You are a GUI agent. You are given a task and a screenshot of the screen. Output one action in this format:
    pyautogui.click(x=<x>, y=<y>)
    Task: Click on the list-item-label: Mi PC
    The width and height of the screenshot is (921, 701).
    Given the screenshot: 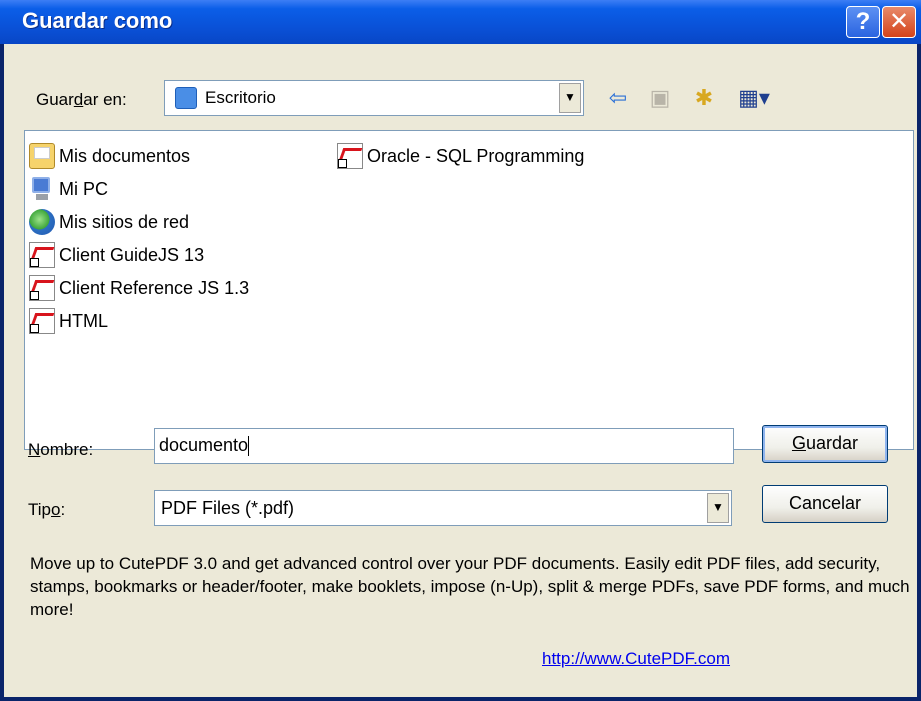 What is the action you would take?
    pyautogui.click(x=83, y=188)
    